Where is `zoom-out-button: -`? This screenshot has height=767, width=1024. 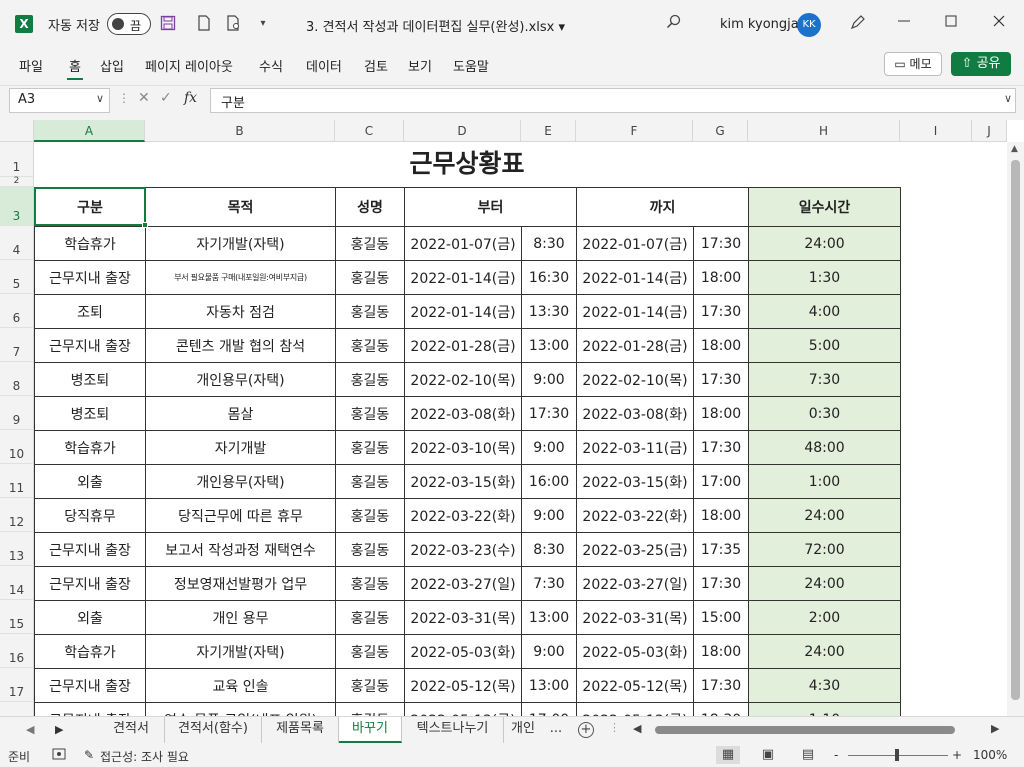 zoom-out-button: - is located at coordinates (836, 755).